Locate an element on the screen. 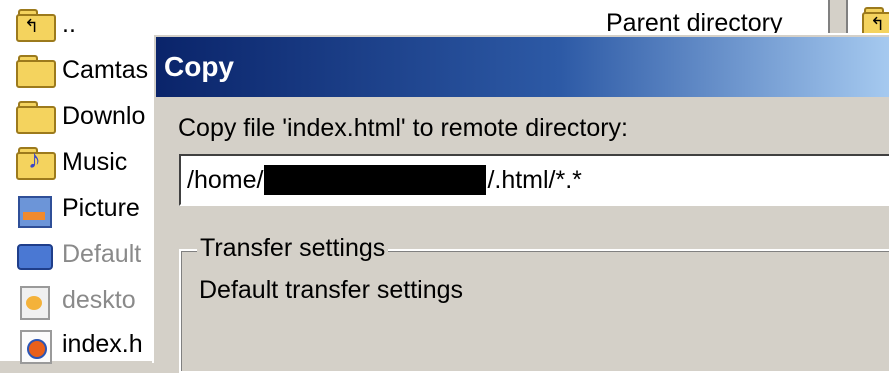 The width and height of the screenshot is (889, 373). dialog-title: Copy is located at coordinates (199, 66).